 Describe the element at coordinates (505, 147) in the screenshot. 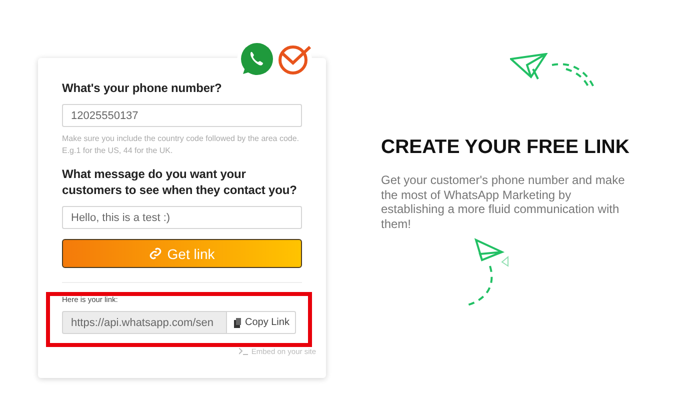

I see `page-title: CREATE YOUR FREE LINK` at that location.